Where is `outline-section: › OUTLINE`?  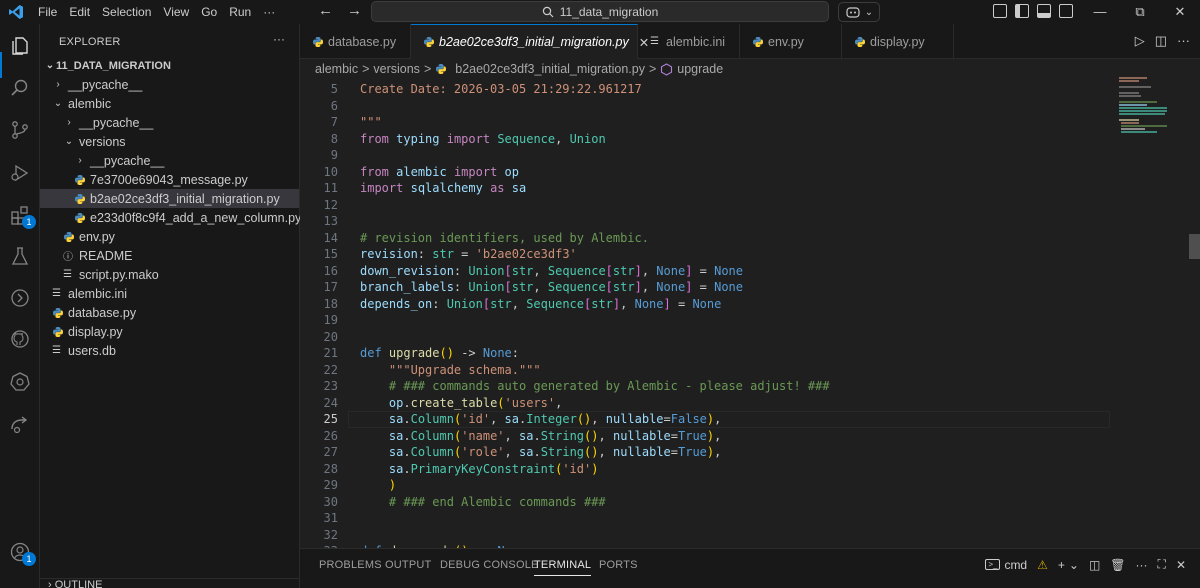
outline-section: › OUTLINE is located at coordinates (169, 583).